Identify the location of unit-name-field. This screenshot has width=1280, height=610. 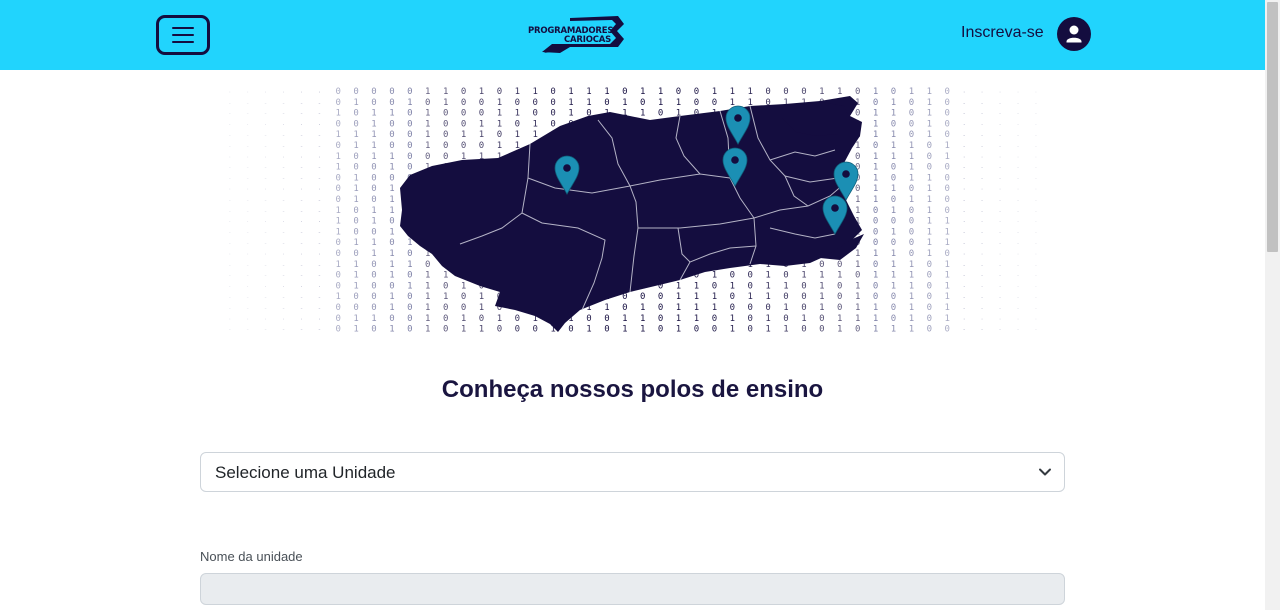
(632, 589).